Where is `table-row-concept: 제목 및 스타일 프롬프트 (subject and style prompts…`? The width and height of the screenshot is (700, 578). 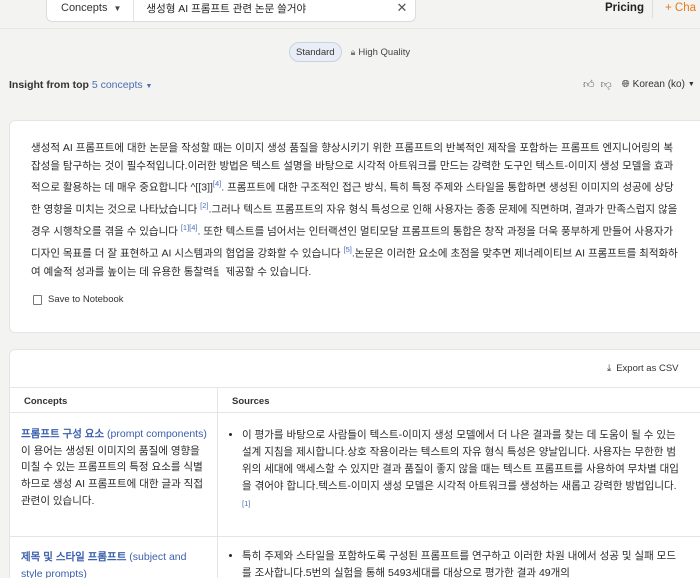
table-row-concept: 제목 및 스타일 프롬프트 (subject and style prompts… is located at coordinates (115, 563).